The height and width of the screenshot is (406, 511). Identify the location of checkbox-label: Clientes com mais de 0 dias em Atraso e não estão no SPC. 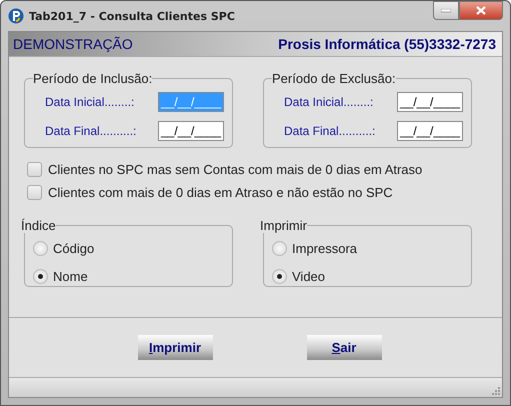
(220, 192).